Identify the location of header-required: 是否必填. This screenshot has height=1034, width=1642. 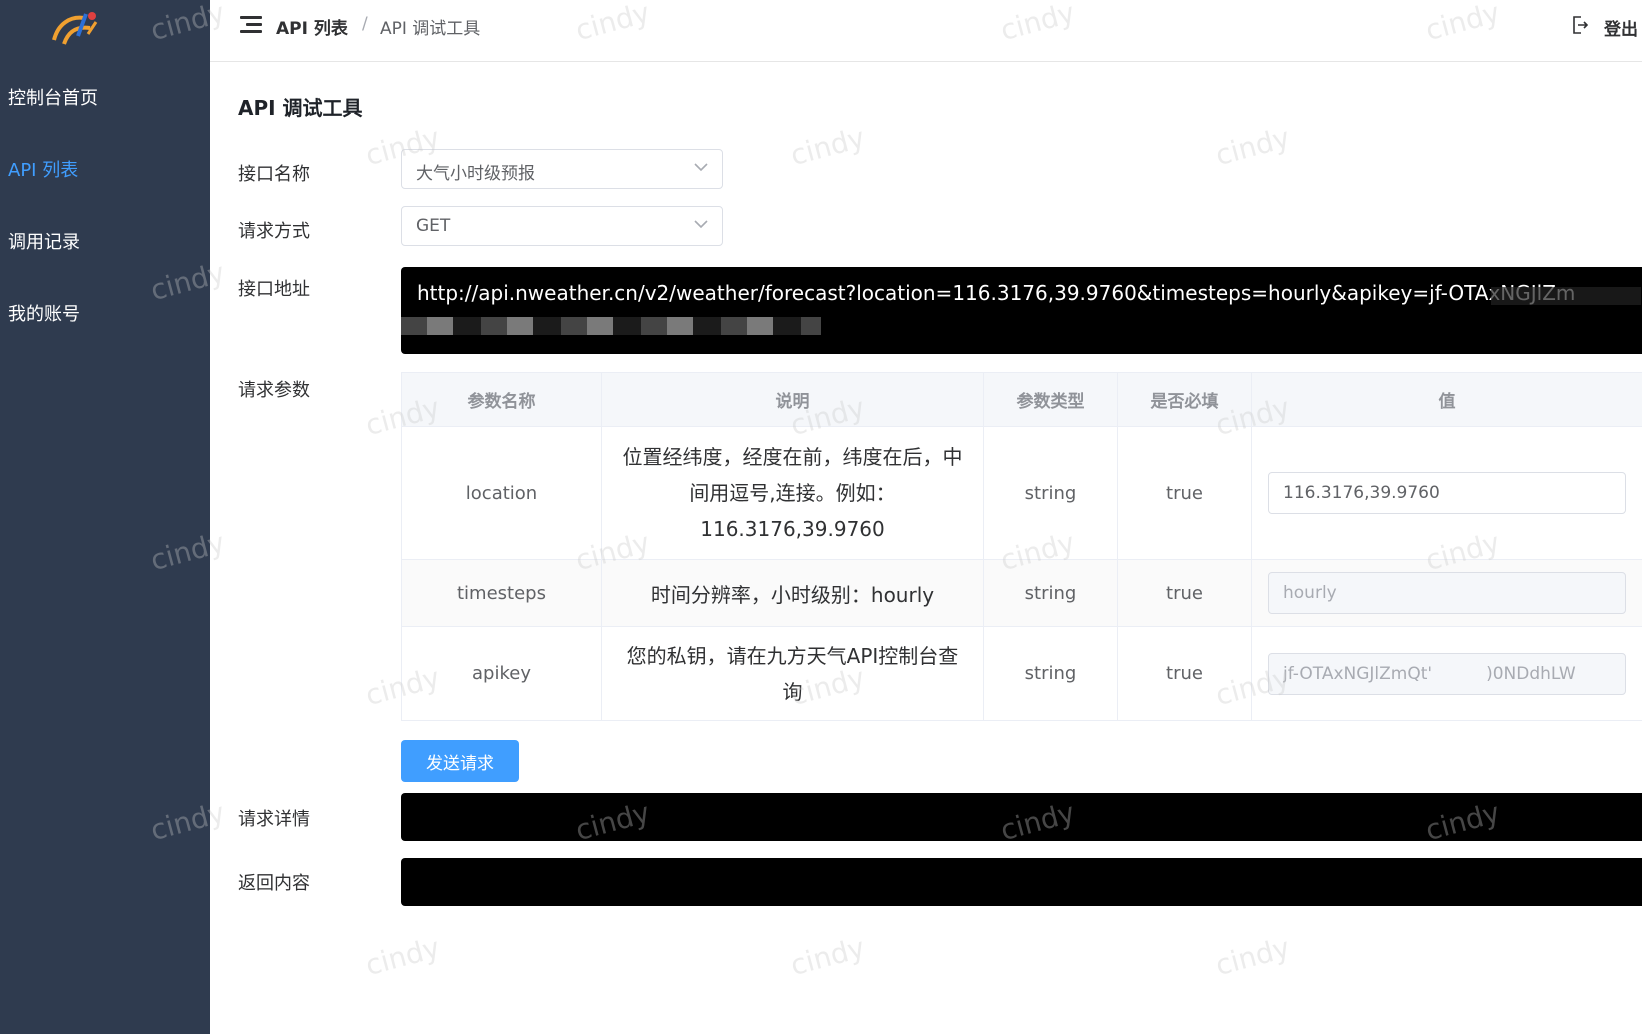
(1184, 399).